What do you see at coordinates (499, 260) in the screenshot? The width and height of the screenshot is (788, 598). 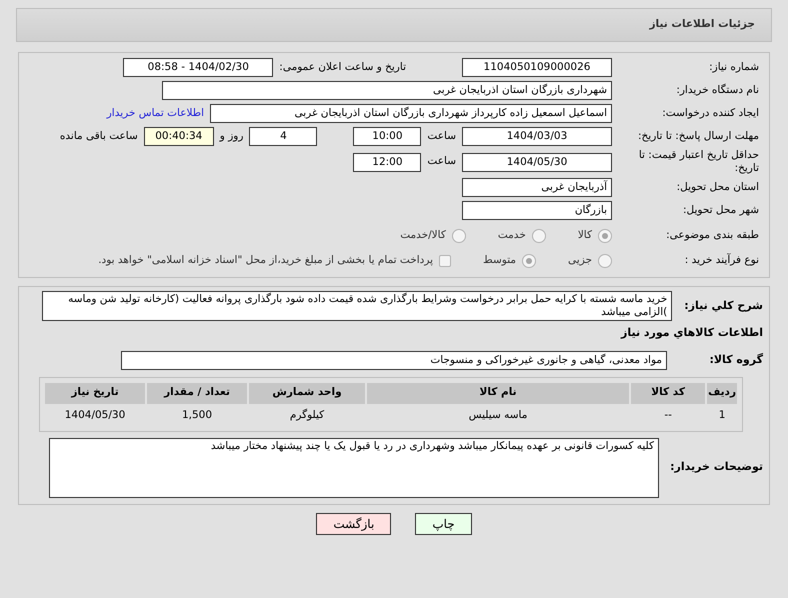 I see `radio-label: متوسط` at bounding box center [499, 260].